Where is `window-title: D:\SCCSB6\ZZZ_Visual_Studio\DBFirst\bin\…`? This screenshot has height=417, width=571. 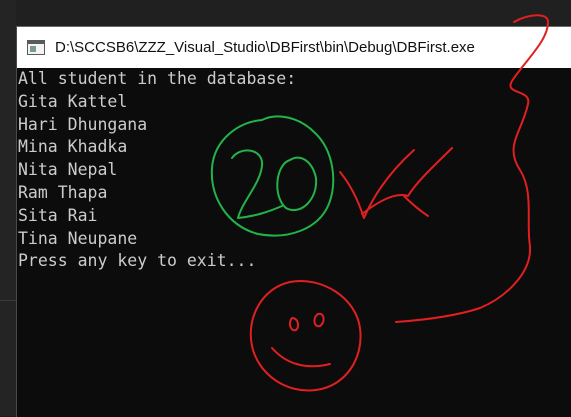 window-title: D:\SCCSB6\ZZZ_Visual_Studio\DBFirst\bin\… is located at coordinates (265, 47).